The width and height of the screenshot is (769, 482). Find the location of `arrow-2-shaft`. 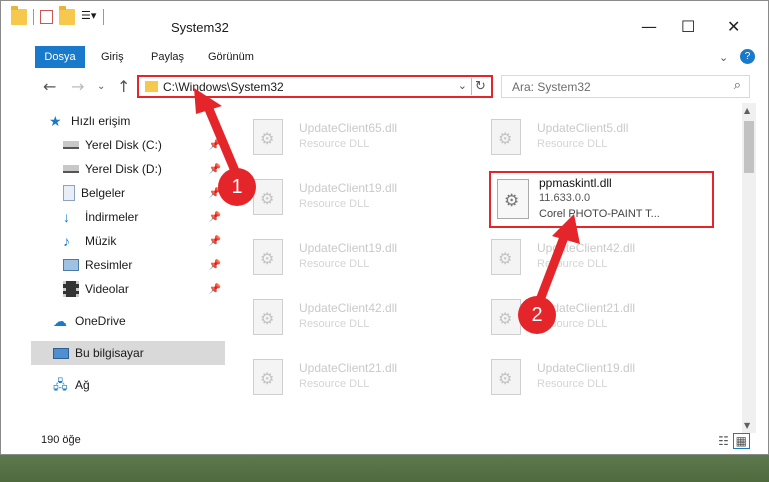

arrow-2-shaft is located at coordinates (553, 266).